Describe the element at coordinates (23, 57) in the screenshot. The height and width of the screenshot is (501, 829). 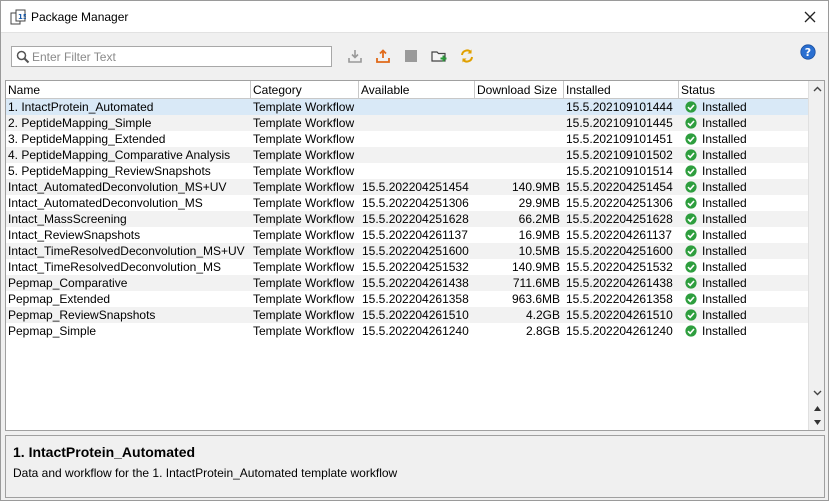
I see `search-icon` at that location.